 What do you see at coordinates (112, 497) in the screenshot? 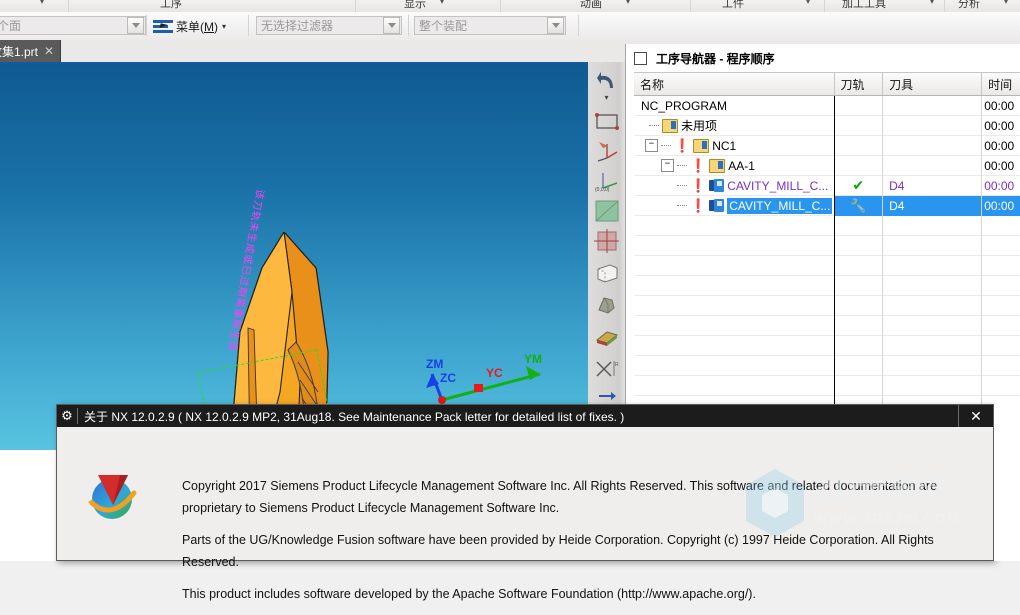
I see `nx-globe-logo` at bounding box center [112, 497].